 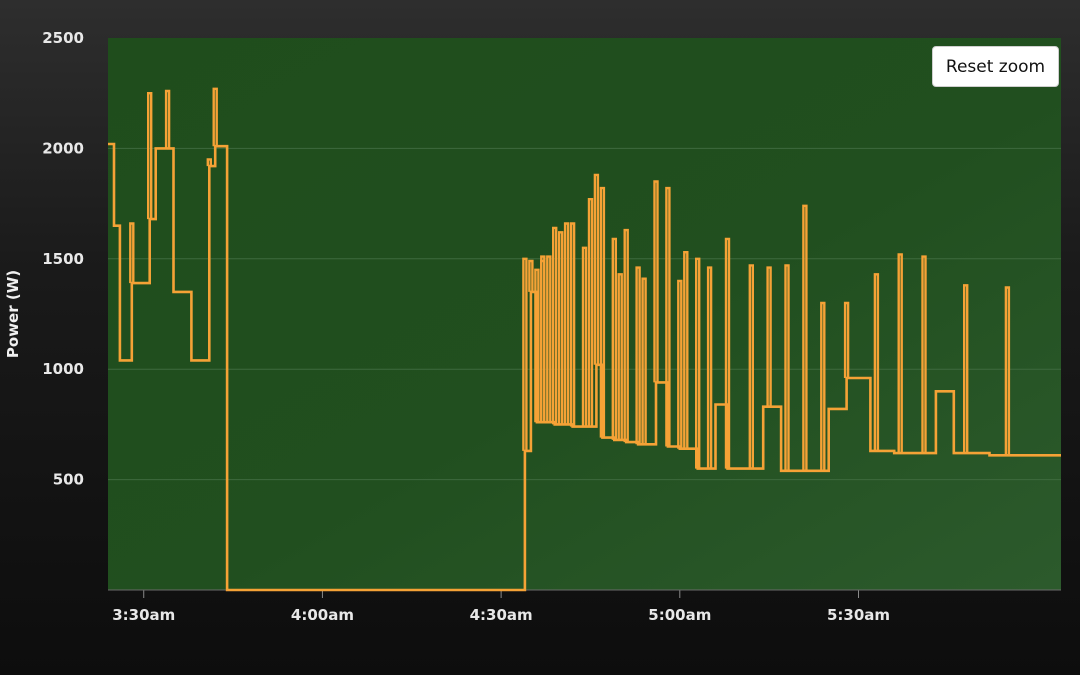 I want to click on reset-zoom-button: Reset zoom, so click(x=995, y=66).